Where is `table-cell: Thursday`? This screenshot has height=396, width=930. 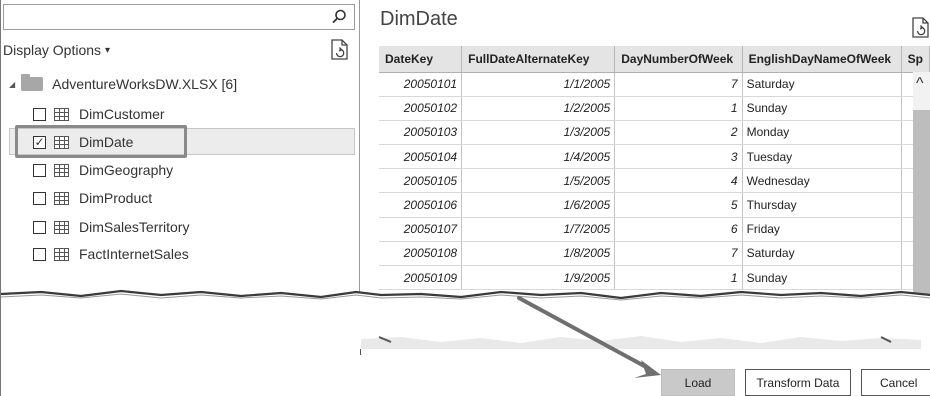
table-cell: Thursday is located at coordinates (822, 205).